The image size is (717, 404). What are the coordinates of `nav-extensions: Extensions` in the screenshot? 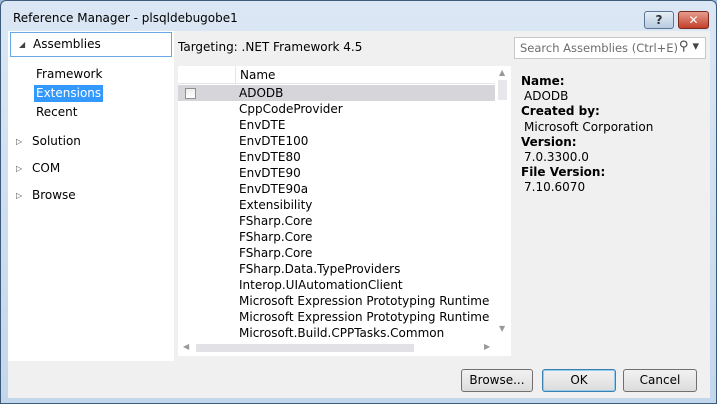 It's located at (69, 93).